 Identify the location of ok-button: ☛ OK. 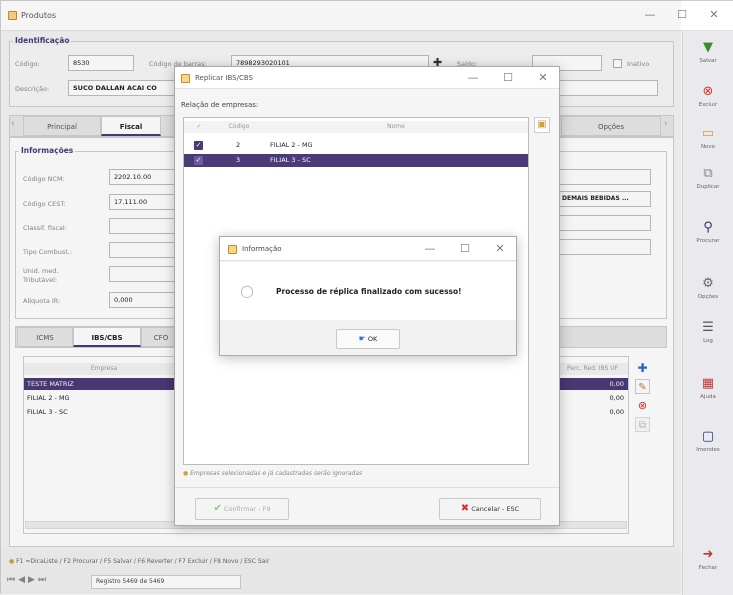
(368, 339).